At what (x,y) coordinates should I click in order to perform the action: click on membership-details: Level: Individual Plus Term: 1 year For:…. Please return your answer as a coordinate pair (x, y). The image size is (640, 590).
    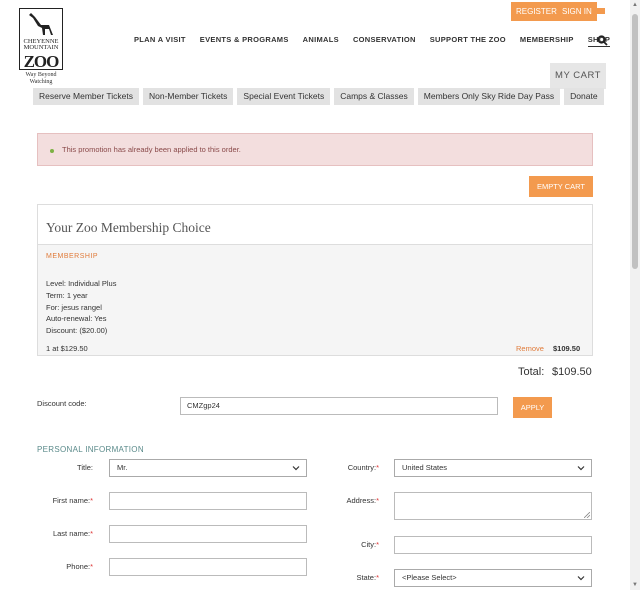
    Looking at the image, I should click on (81, 307).